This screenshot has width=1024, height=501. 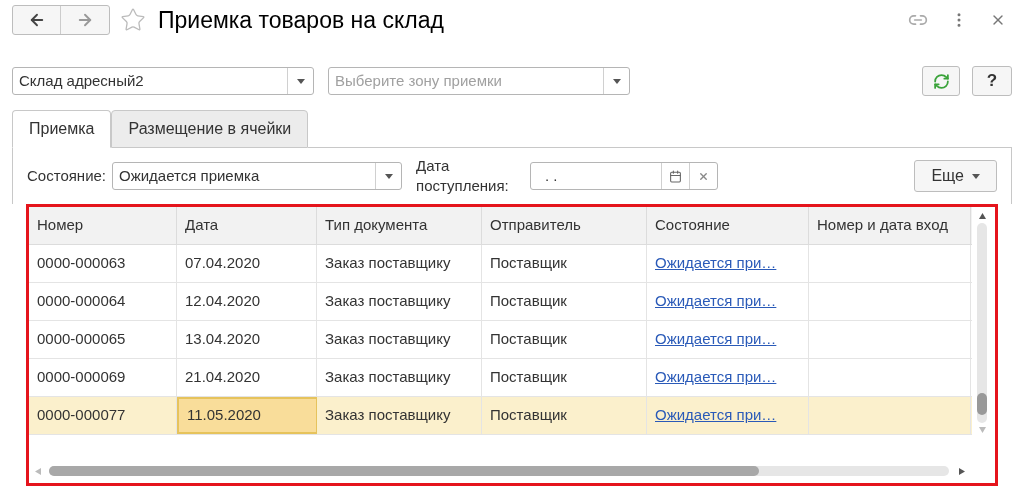 What do you see at coordinates (247, 263) in the screenshot?
I see `table-cell: 07.04.2020` at bounding box center [247, 263].